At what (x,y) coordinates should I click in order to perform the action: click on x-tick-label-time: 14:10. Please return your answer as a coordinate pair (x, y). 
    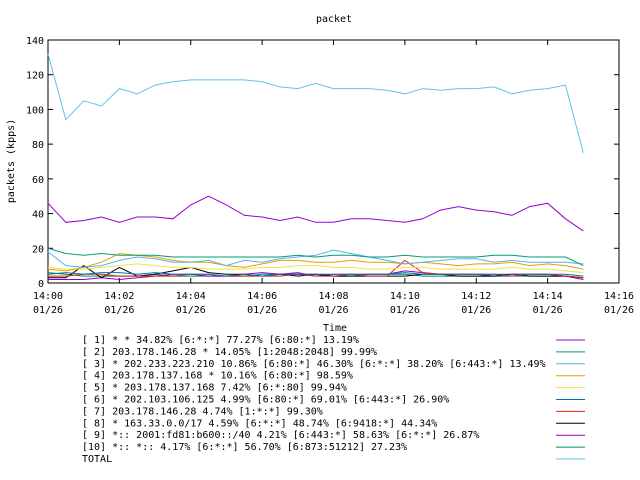
    Looking at the image, I should click on (405, 296).